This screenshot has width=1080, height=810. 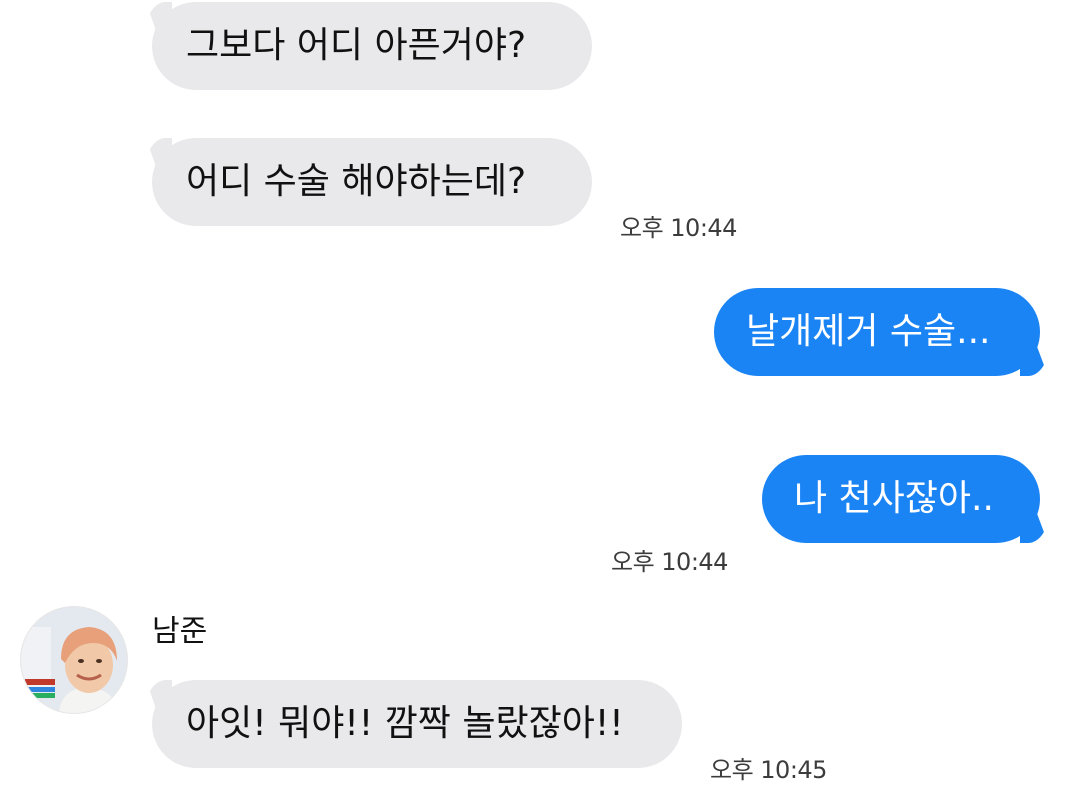 I want to click on sender-avatar, so click(x=74, y=660).